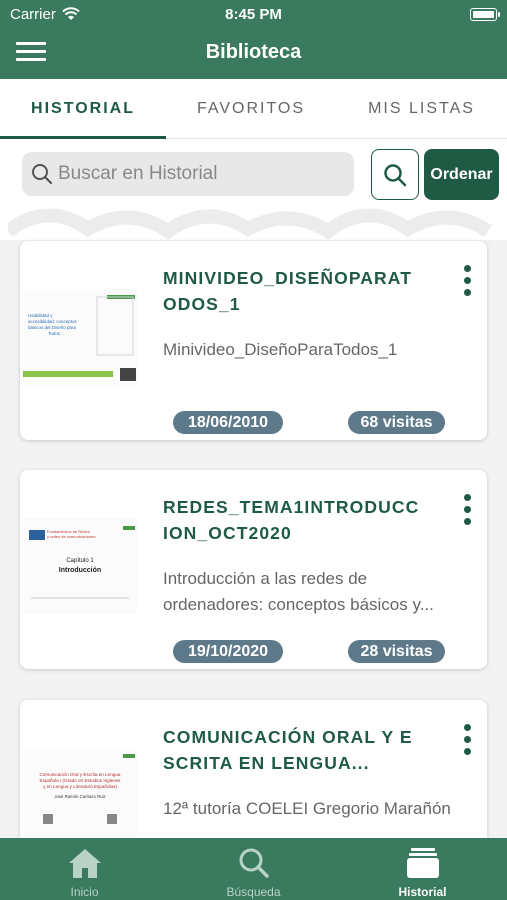 Image resolution: width=507 pixels, height=900 pixels. I want to click on card-description: Minivideo_DiseñoParaTodos_1, so click(280, 349).